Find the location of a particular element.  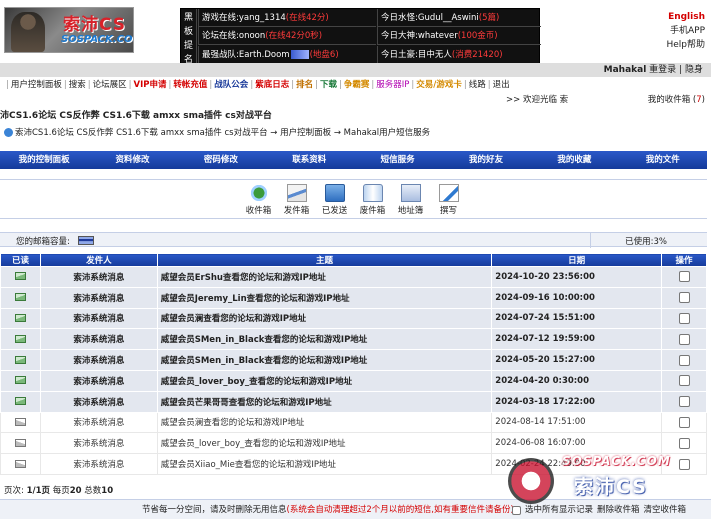

nav-item: 战队公会 is located at coordinates (231, 85).